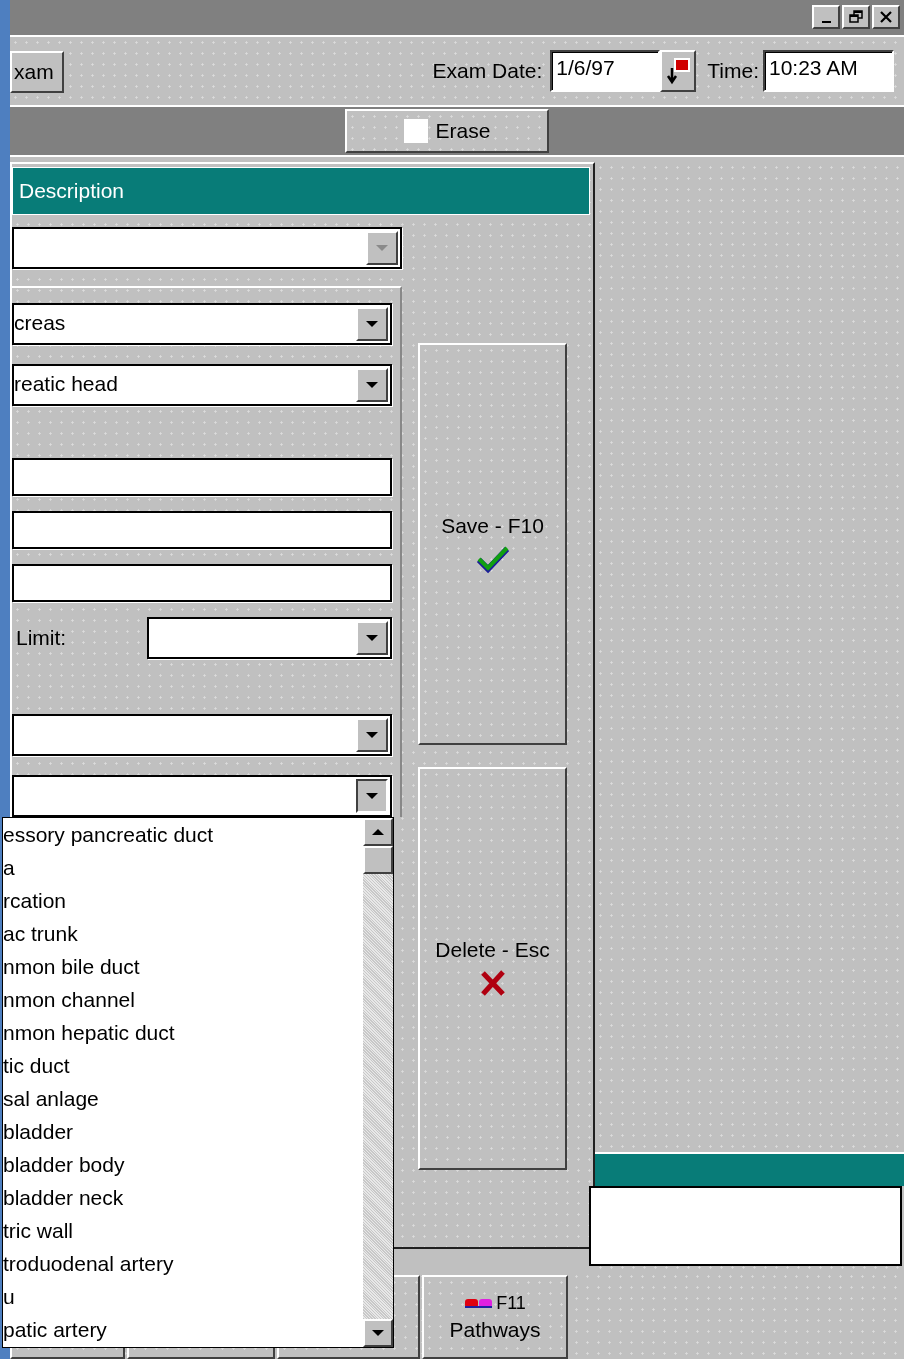 The height and width of the screenshot is (1359, 904). I want to click on scroll-down-icon, so click(378, 1332).